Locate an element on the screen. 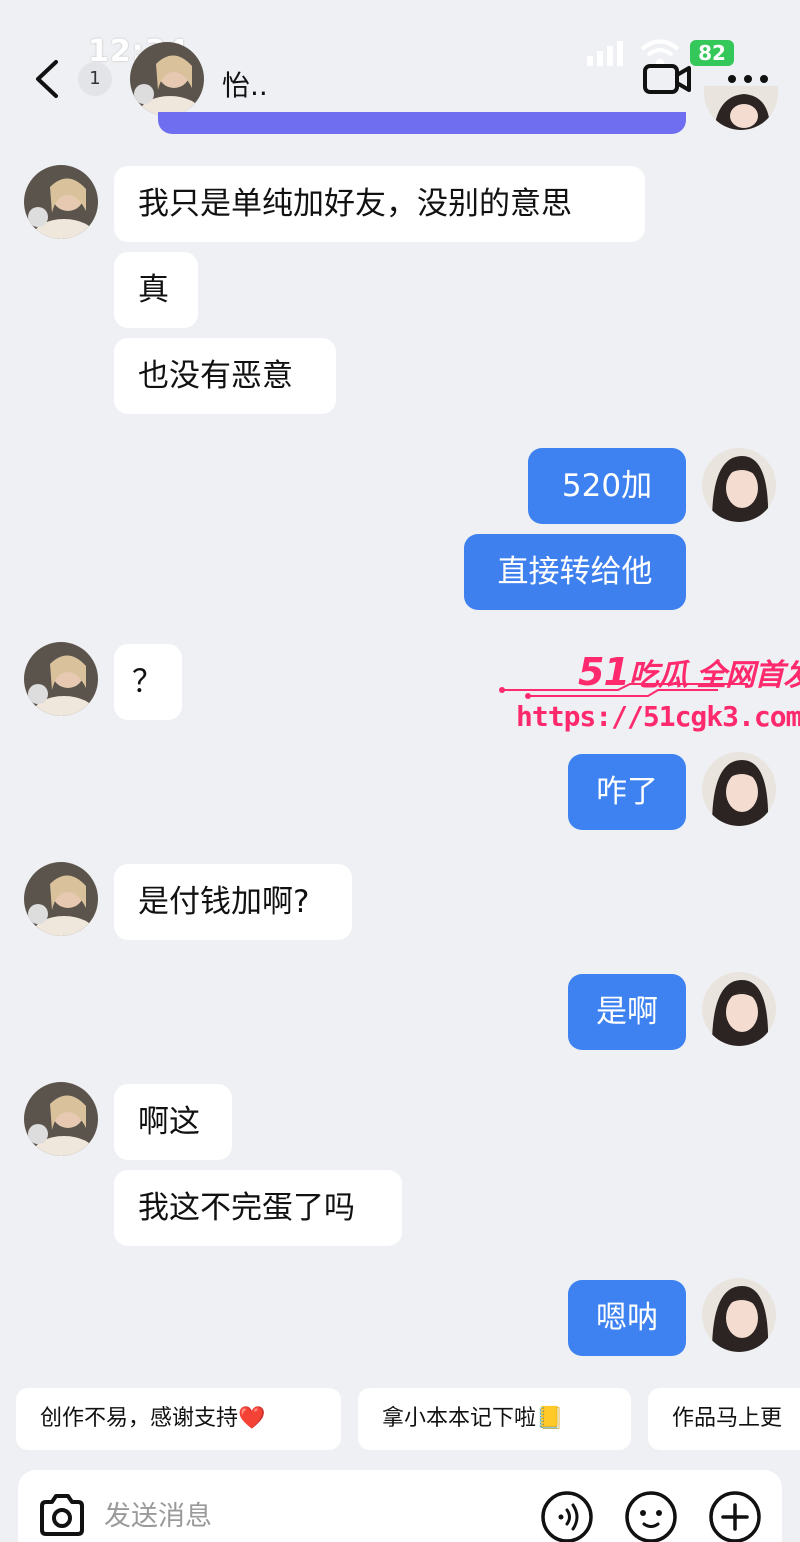  emoji-icon is located at coordinates (651, 1516).